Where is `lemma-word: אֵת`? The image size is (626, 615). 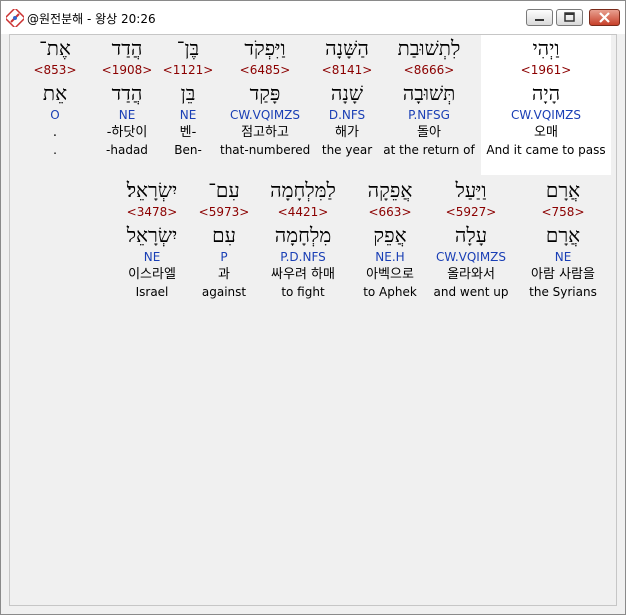 lemma-word: אֵת is located at coordinates (55, 93).